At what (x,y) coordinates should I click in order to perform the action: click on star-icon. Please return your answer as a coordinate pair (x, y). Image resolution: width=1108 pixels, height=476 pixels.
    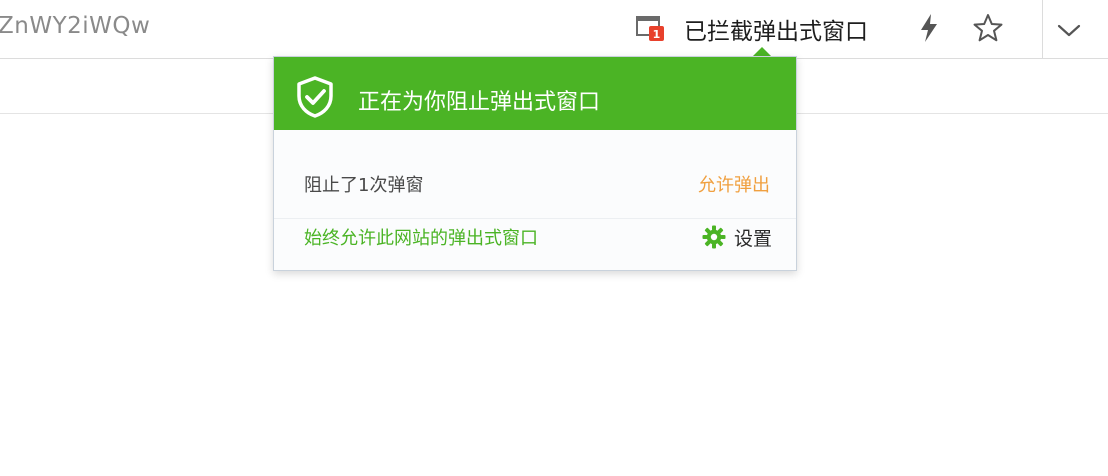
    Looking at the image, I should click on (988, 28).